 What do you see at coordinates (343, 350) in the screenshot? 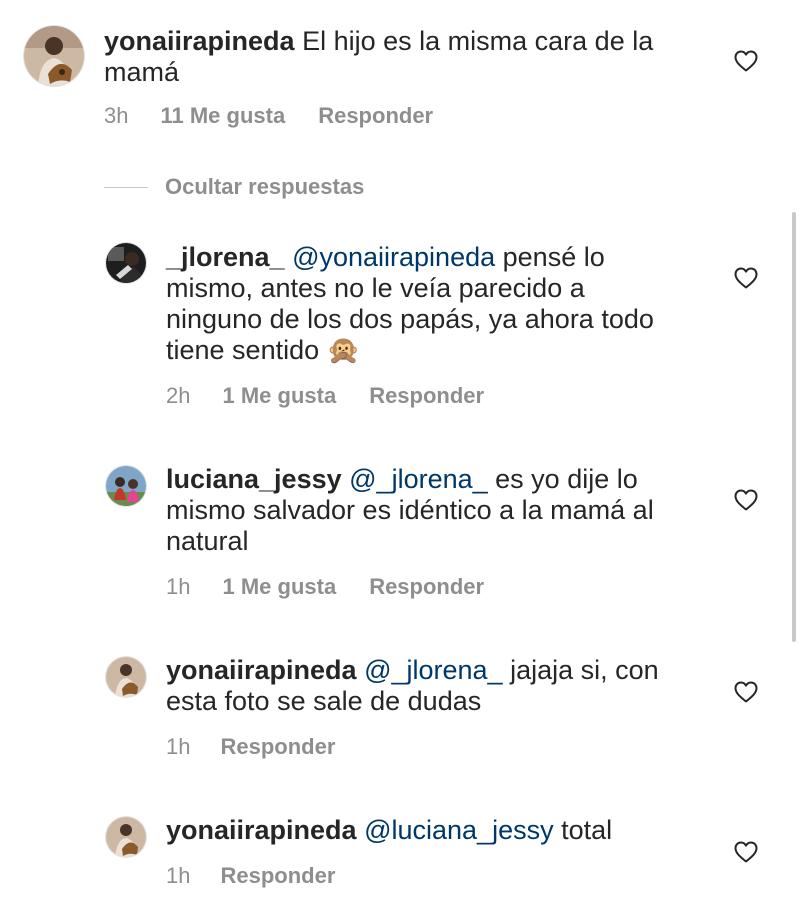
I see `monkey-see-no-evil-emoji: 🙊` at bounding box center [343, 350].